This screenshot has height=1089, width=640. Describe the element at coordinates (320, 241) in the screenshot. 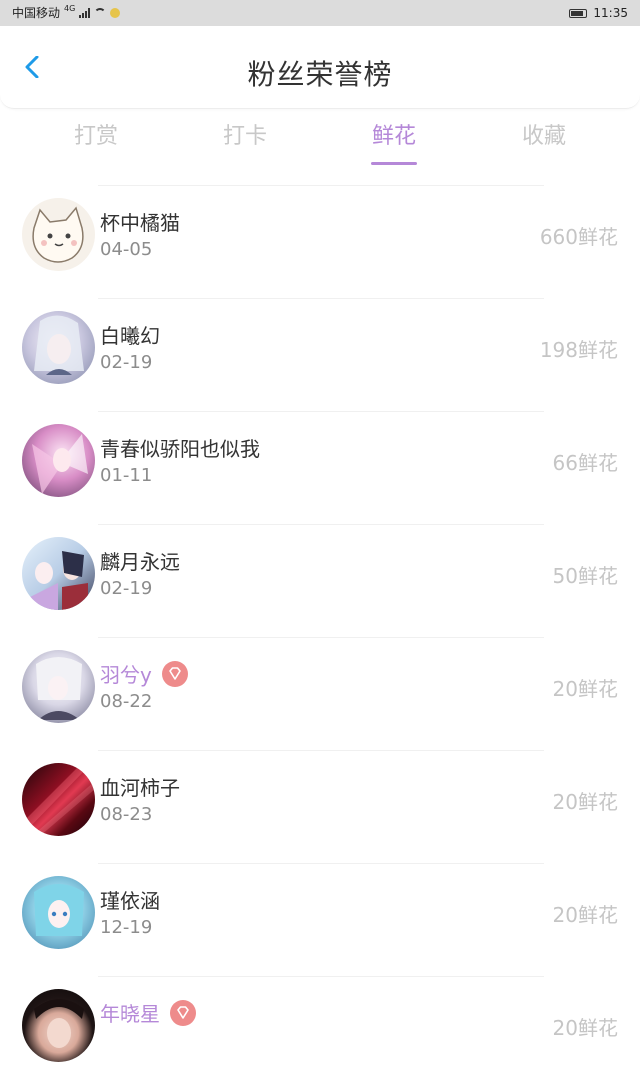

I see `fan-row: 杯中橘猫 04-05 660鲜花` at that location.